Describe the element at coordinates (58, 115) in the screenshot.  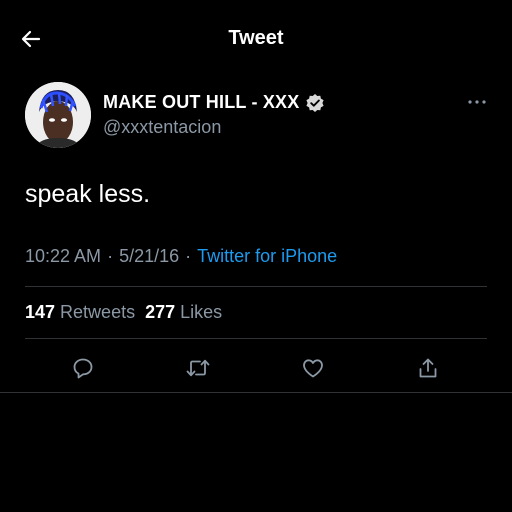
I see `avatar` at that location.